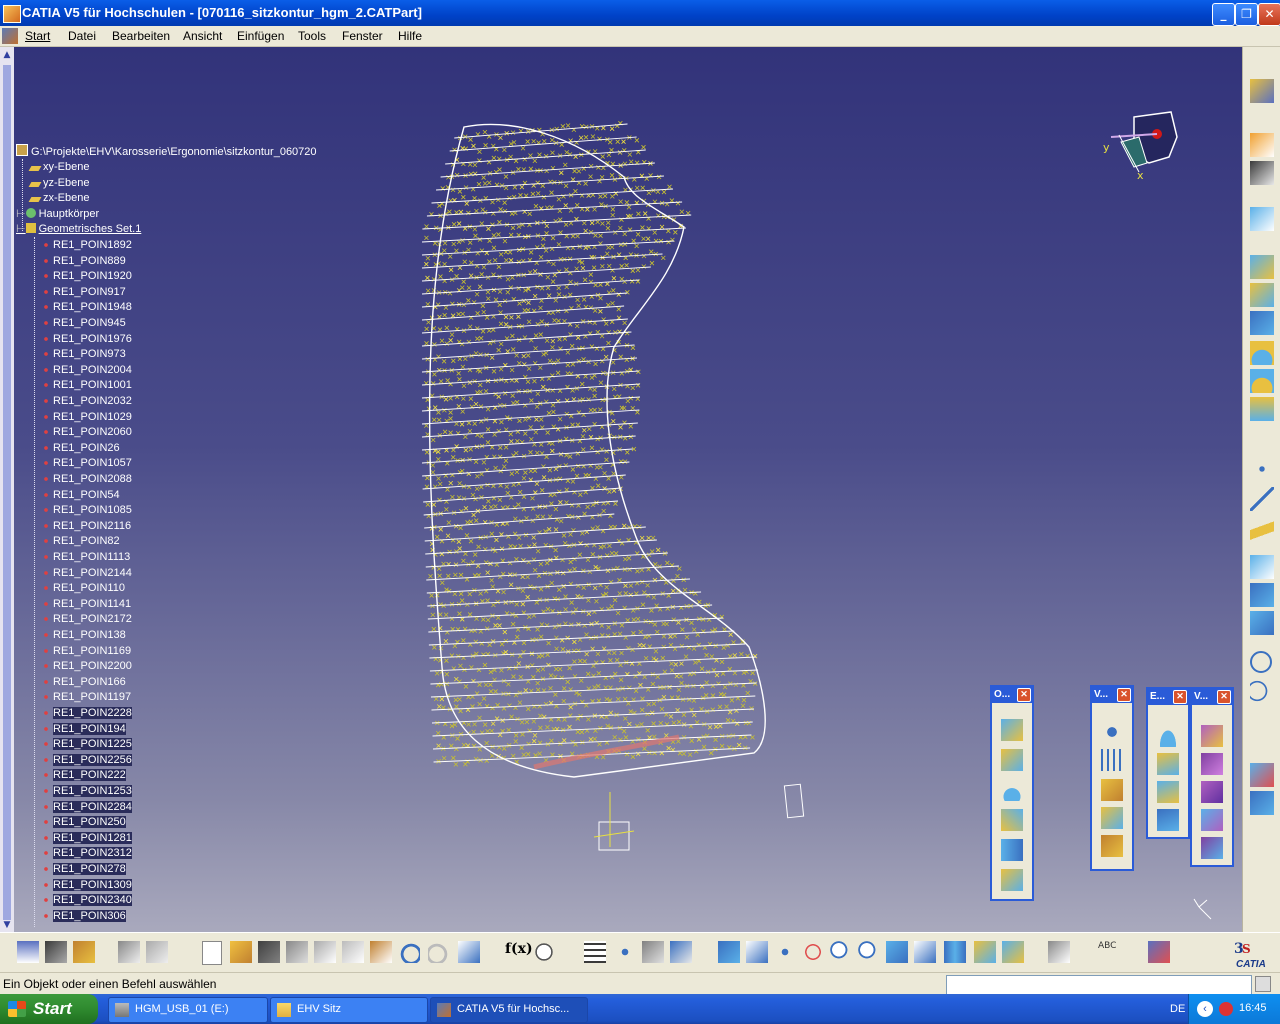  I want to click on copy-icon, so click(353, 952).